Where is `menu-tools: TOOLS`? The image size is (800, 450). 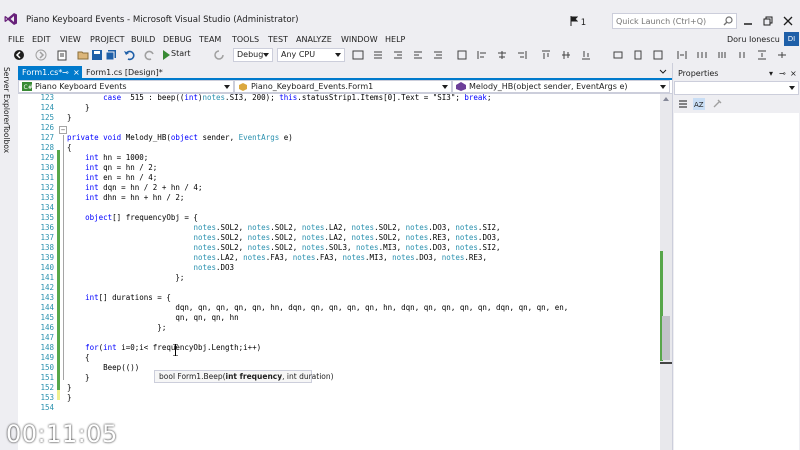
menu-tools: TOOLS is located at coordinates (245, 39).